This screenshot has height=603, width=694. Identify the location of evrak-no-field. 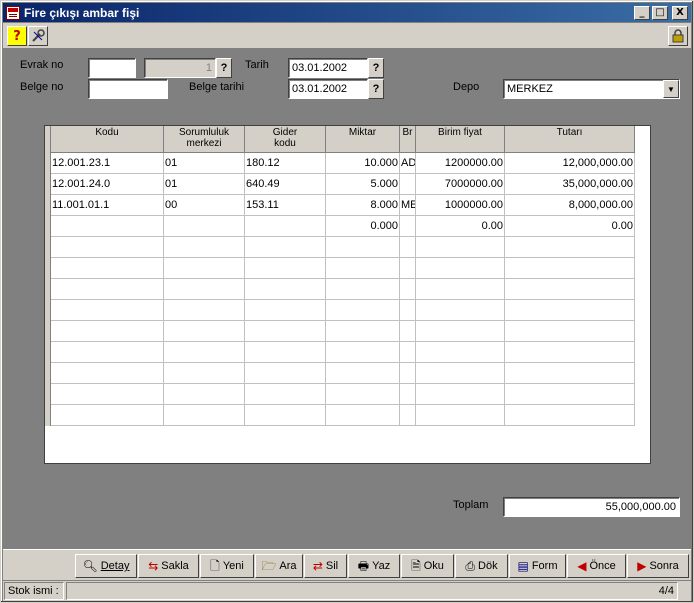
(112, 68).